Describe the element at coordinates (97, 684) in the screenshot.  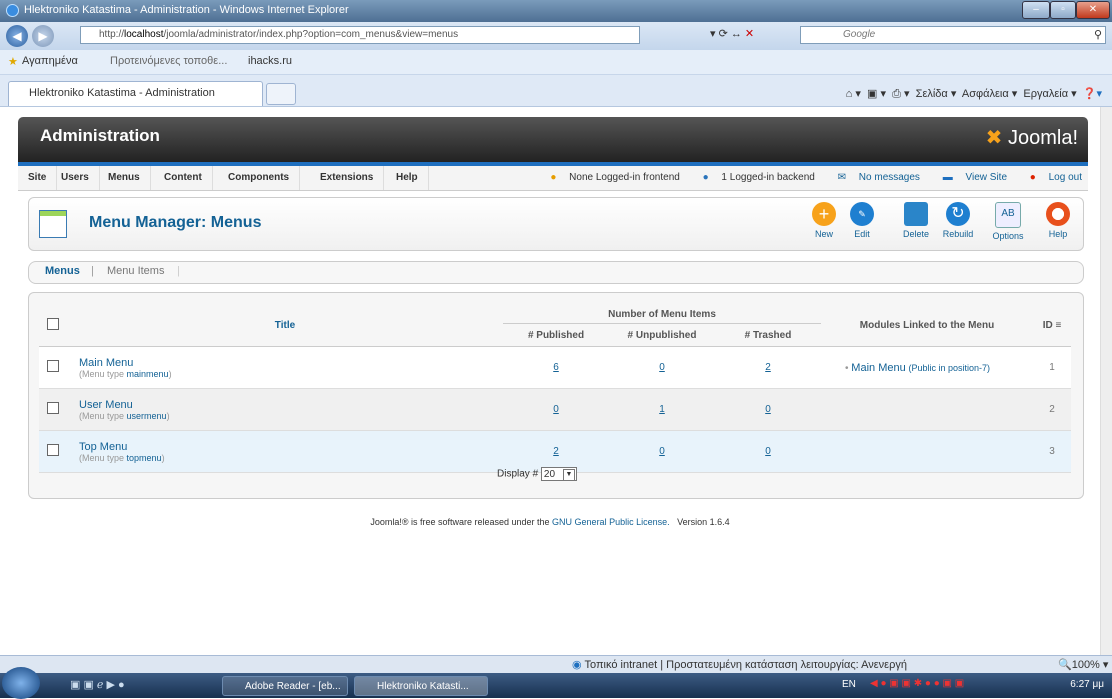
I see `quick-launch: ▣ ▣ ℯ ▶ ●` at that location.